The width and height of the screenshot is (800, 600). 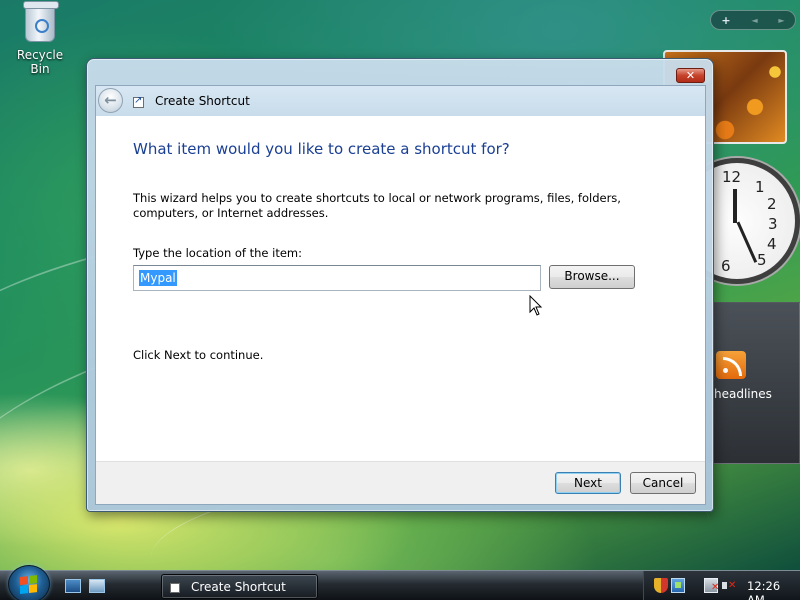 I want to click on back-arrow-icon: ←, so click(x=110, y=100).